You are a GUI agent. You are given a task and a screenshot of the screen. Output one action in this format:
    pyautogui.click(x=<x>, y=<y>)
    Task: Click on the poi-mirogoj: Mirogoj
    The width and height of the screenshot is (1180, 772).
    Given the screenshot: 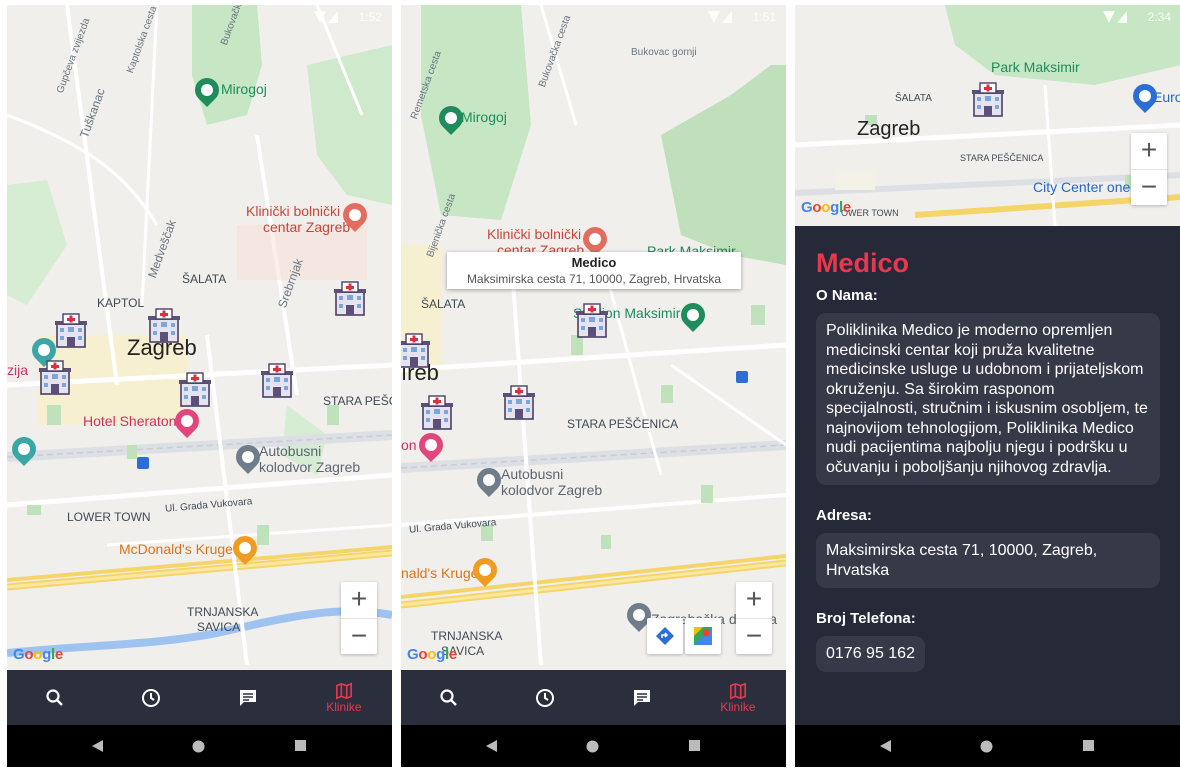 What is the action you would take?
    pyautogui.click(x=244, y=89)
    